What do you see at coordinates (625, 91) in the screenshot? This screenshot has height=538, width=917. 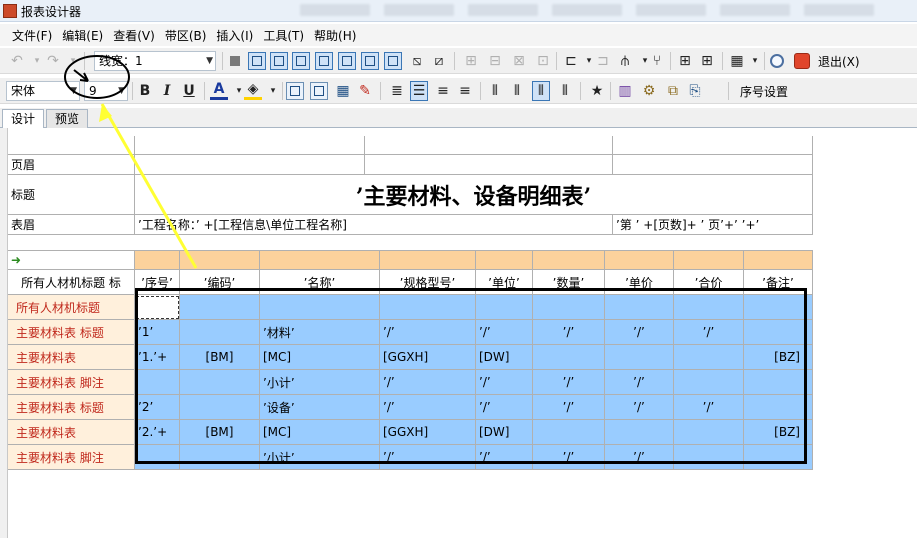 I see `properties-button: ▥` at bounding box center [625, 91].